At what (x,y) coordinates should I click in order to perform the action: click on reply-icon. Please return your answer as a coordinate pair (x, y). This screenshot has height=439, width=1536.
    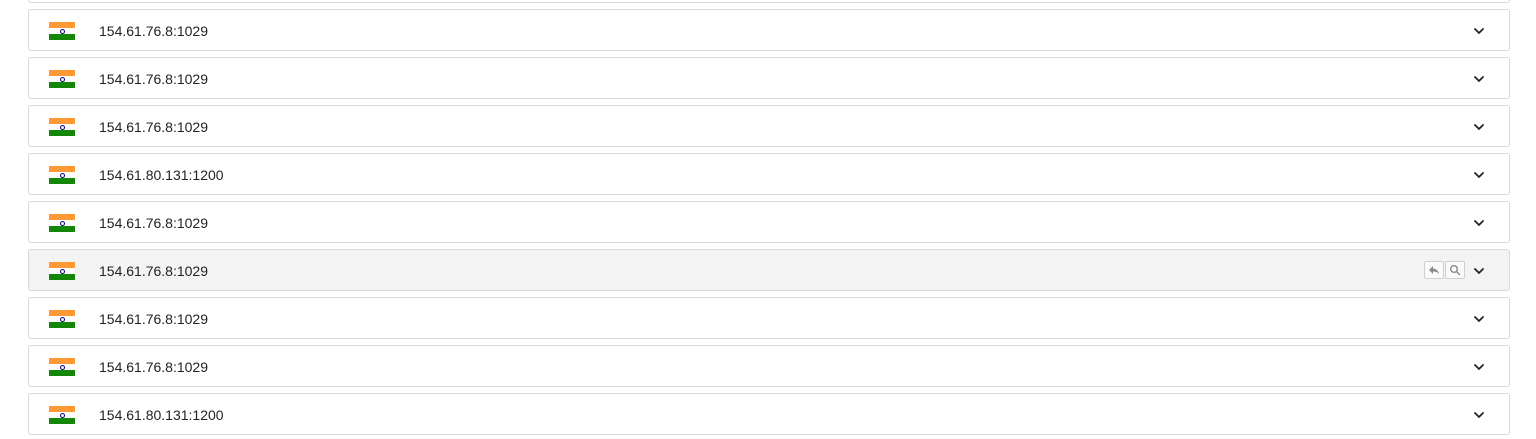
    Looking at the image, I should click on (1434, 270).